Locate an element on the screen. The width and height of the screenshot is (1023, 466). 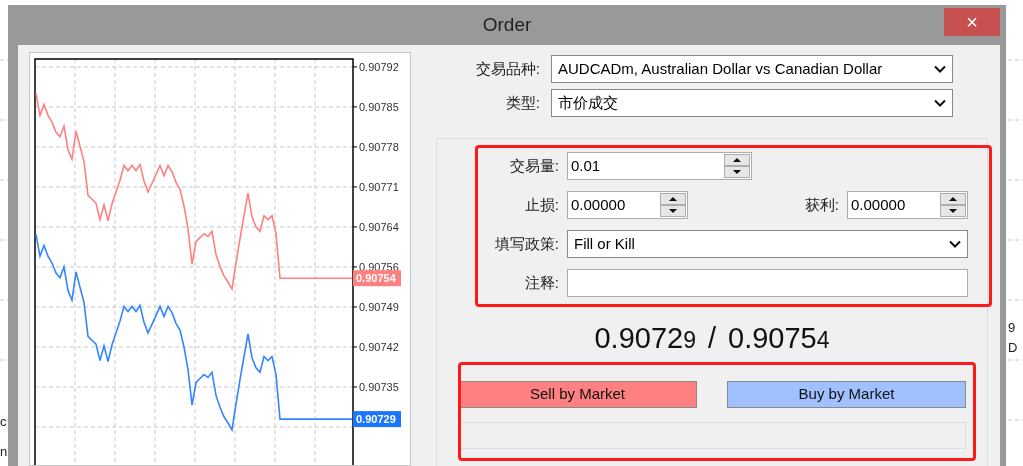
sell-button: Sell by Market is located at coordinates (577, 394).